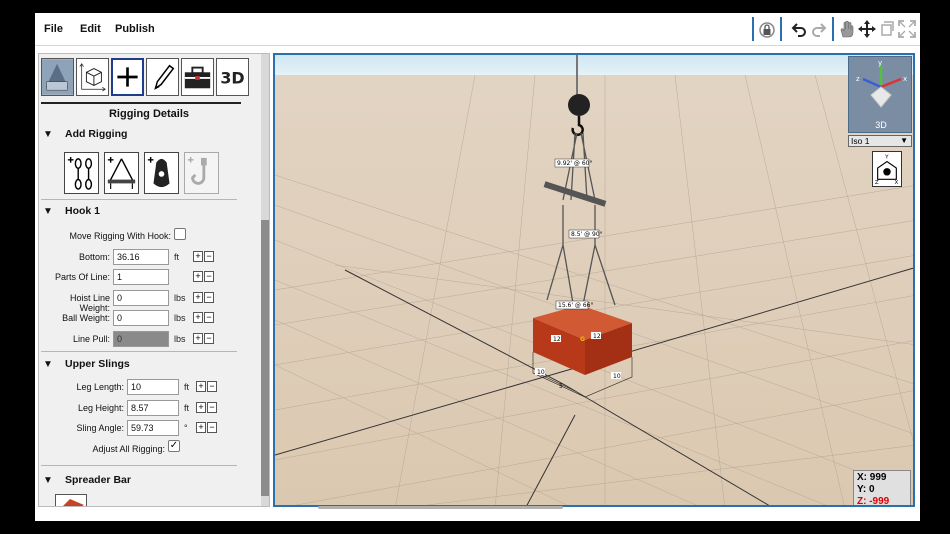 This screenshot has width=950, height=534. Describe the element at coordinates (82, 277) in the screenshot. I see `parts-of-line-label: Parts Of Line:` at that location.